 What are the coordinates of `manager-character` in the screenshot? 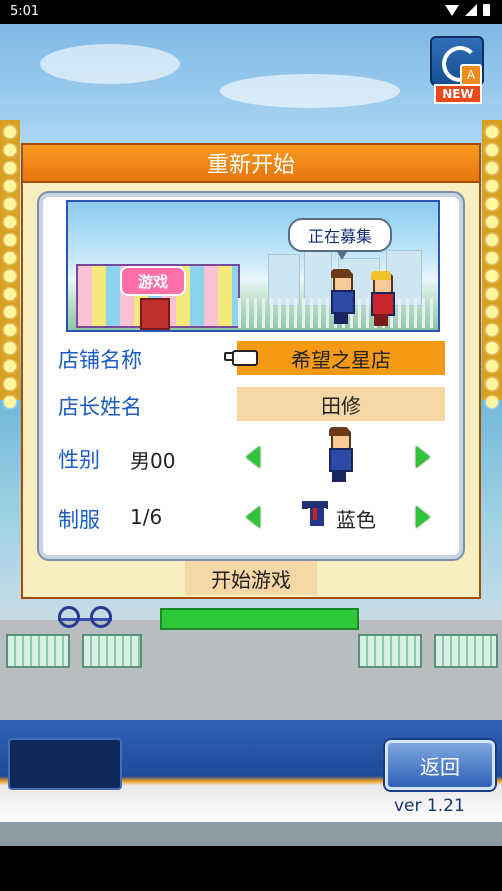 It's located at (342, 297).